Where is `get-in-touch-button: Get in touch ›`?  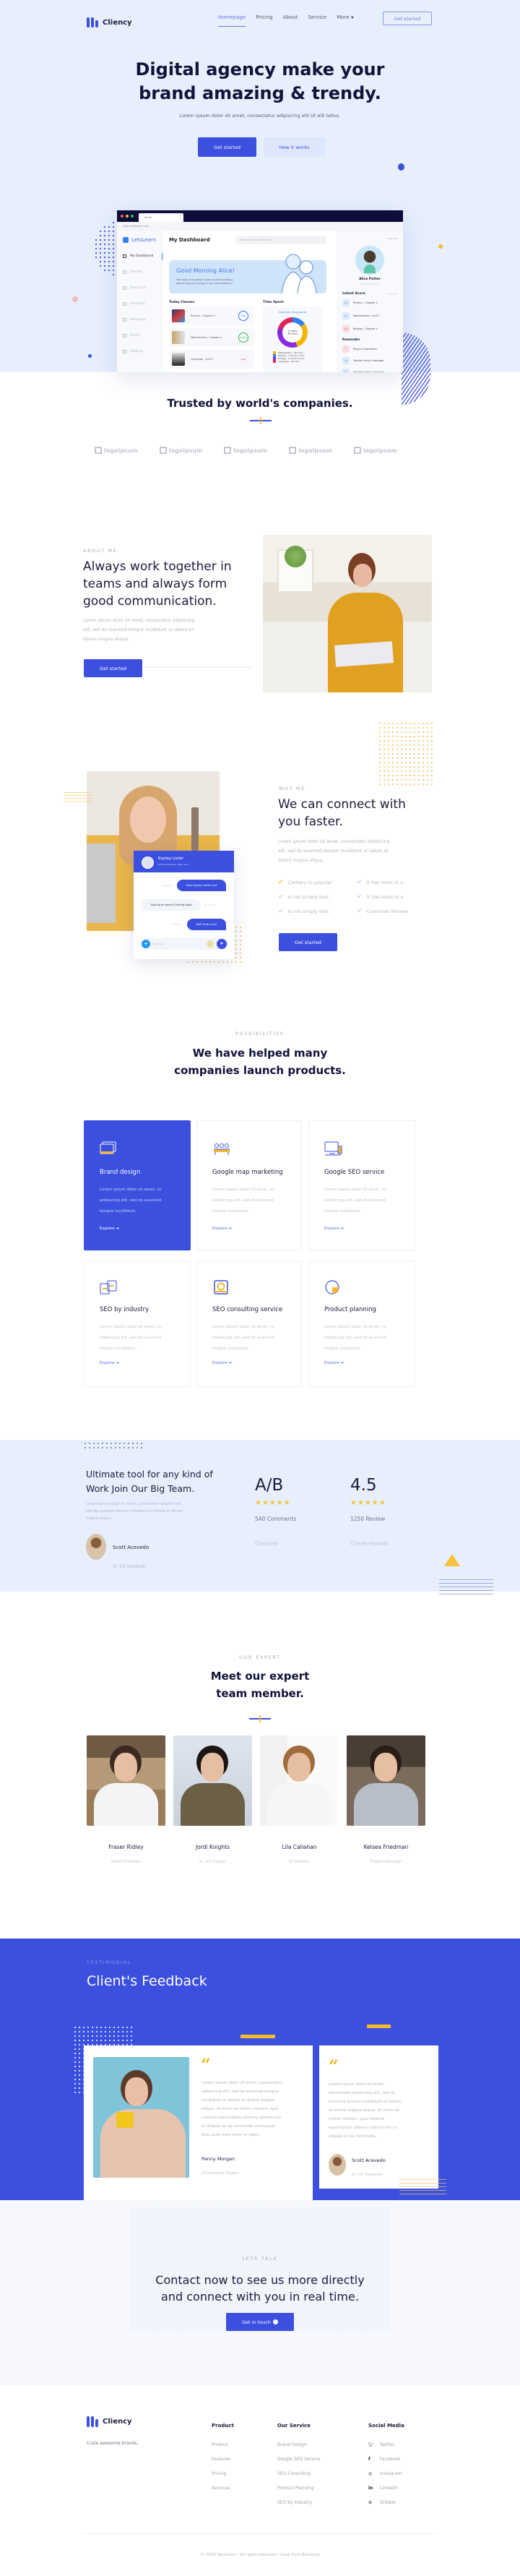 get-in-touch-button: Get in touch › is located at coordinates (260, 2322).